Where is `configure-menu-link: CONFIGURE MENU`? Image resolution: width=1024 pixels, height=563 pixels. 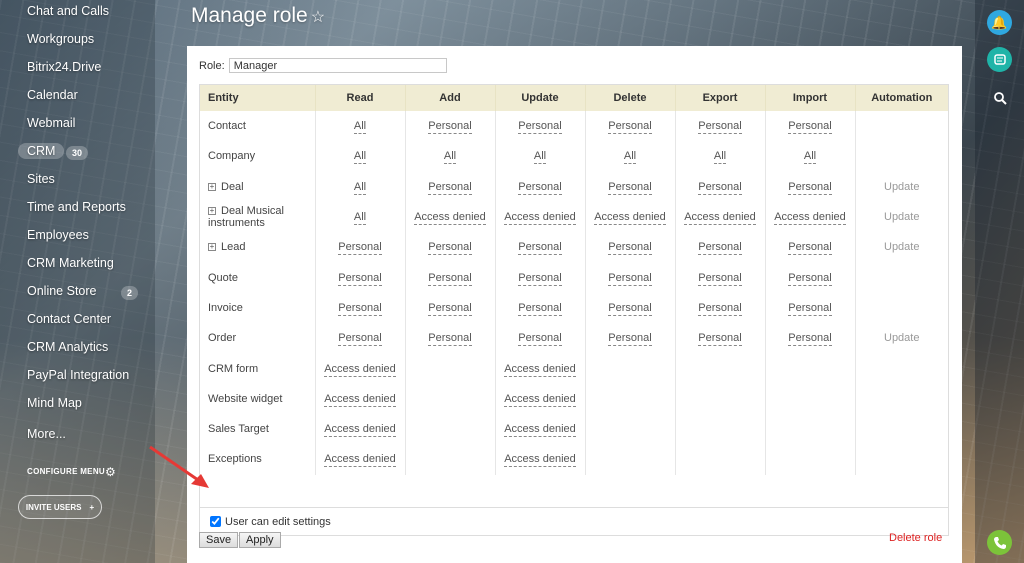
configure-menu-link: CONFIGURE MENU is located at coordinates (66, 471).